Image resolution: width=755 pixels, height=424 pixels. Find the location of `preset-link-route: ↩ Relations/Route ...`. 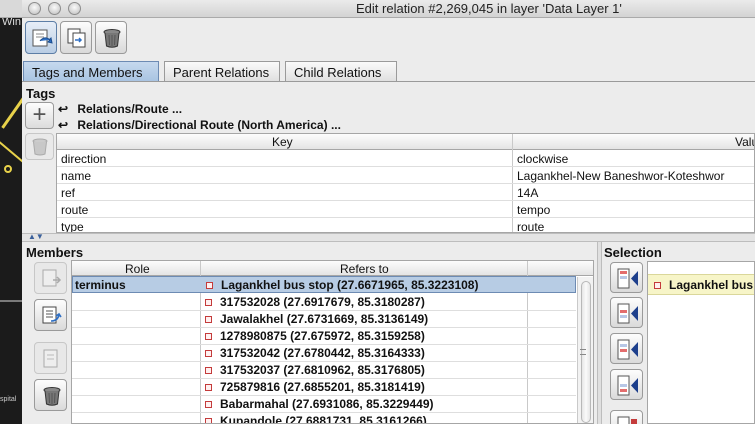

preset-link-route: ↩ Relations/Route ... is located at coordinates (120, 109).